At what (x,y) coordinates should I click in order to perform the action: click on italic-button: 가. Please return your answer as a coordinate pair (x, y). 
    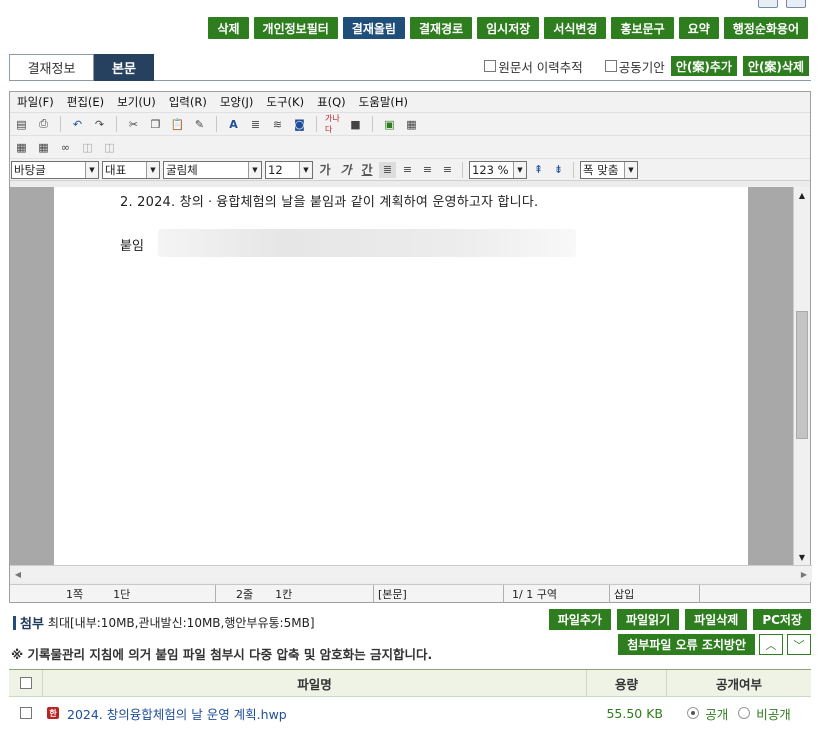
    Looking at the image, I should click on (346, 169).